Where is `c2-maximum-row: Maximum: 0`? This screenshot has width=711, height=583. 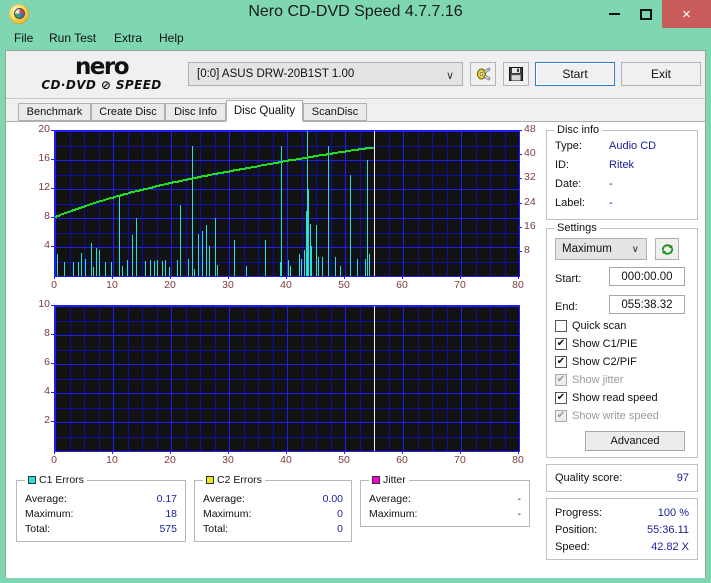 c2-maximum-row: Maximum: 0 is located at coordinates (273, 514).